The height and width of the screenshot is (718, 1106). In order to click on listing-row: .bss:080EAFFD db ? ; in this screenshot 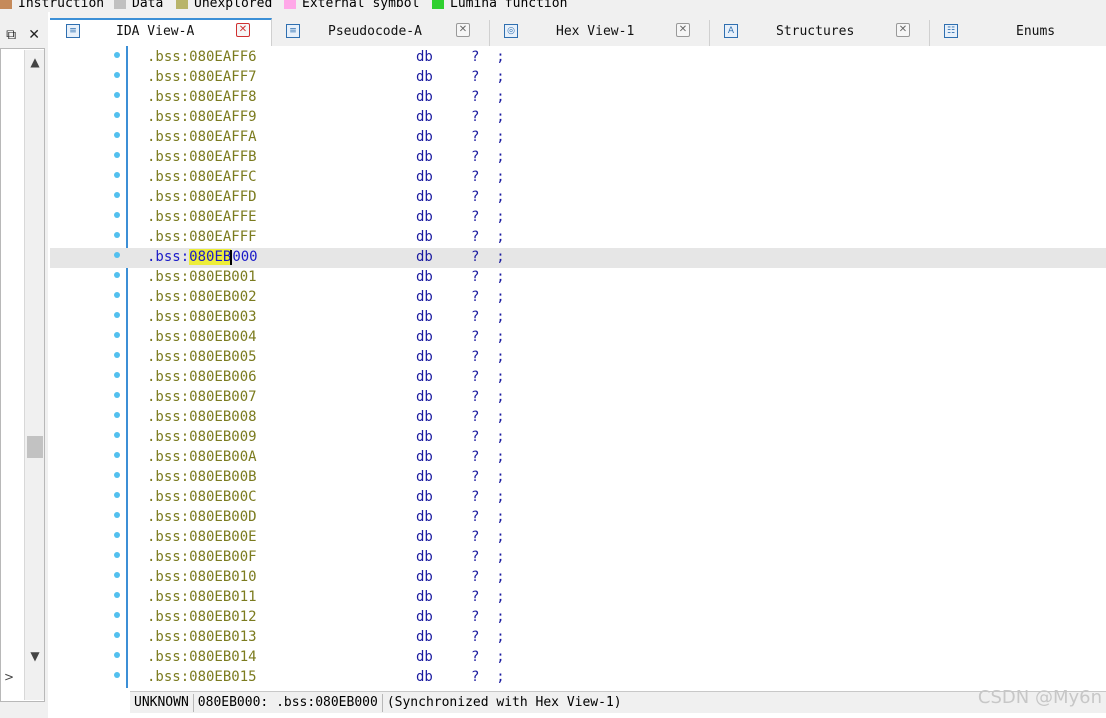, I will do `click(578, 198)`.